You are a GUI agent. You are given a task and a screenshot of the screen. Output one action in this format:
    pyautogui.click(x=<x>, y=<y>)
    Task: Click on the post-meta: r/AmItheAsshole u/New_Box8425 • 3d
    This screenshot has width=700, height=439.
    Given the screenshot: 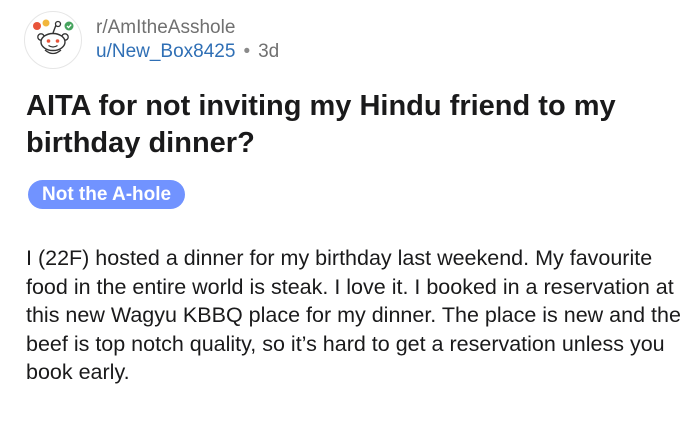 What is the action you would take?
    pyautogui.click(x=187, y=40)
    